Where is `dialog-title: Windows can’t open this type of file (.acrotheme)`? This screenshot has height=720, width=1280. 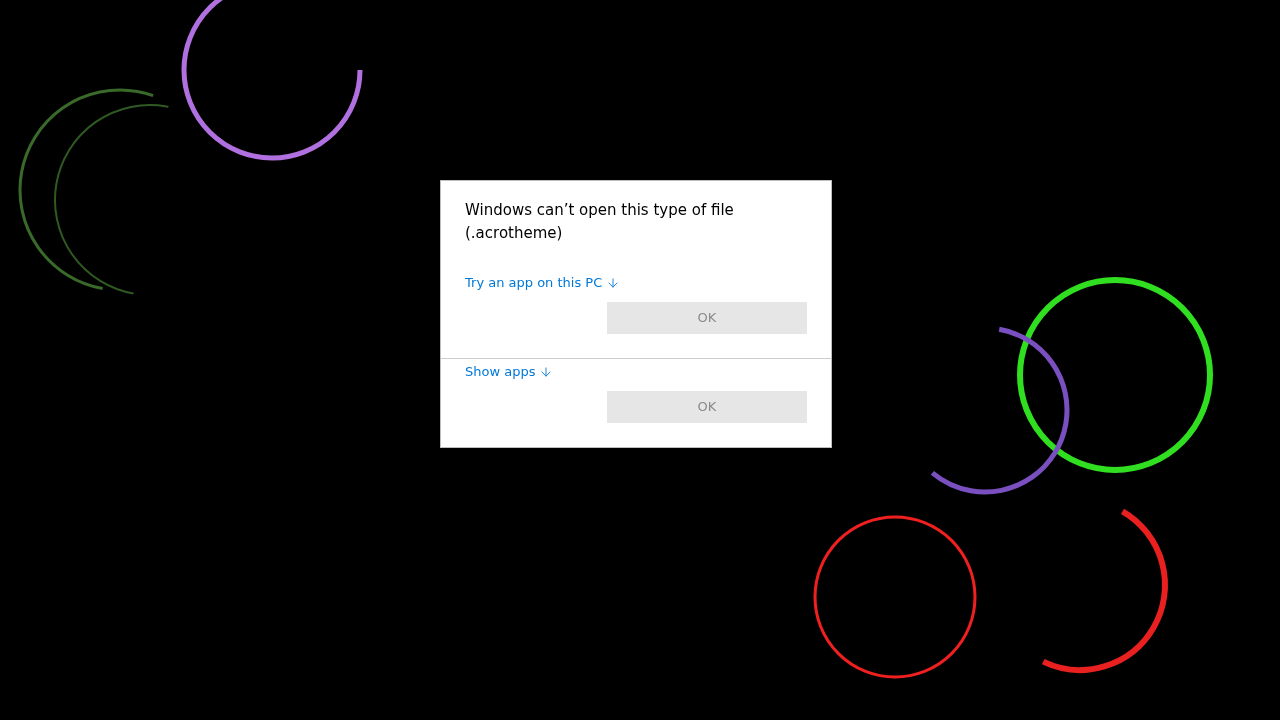
dialog-title: Windows can’t open this type of file (.acrotheme) is located at coordinates (600, 222).